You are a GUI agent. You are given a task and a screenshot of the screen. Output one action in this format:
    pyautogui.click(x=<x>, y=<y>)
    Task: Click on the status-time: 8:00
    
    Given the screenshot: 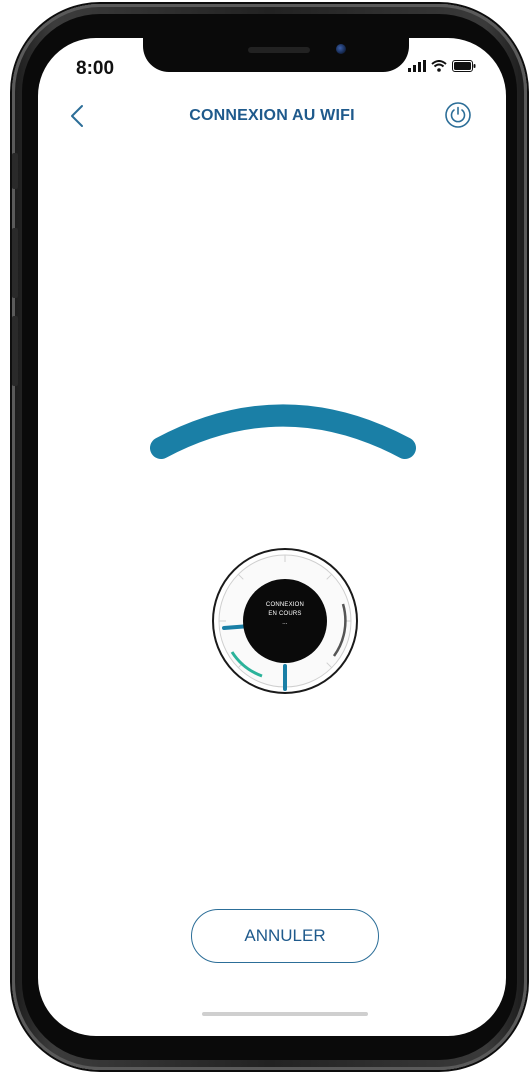 What is the action you would take?
    pyautogui.click(x=95, y=68)
    